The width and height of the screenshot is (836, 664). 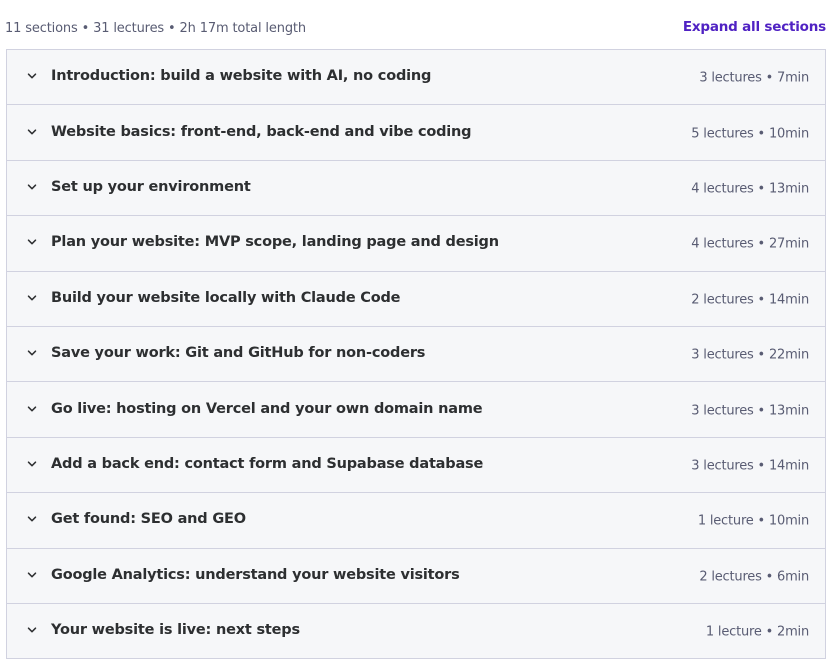 I want to click on expand-all-sections-button: Expand all sections, so click(x=754, y=27).